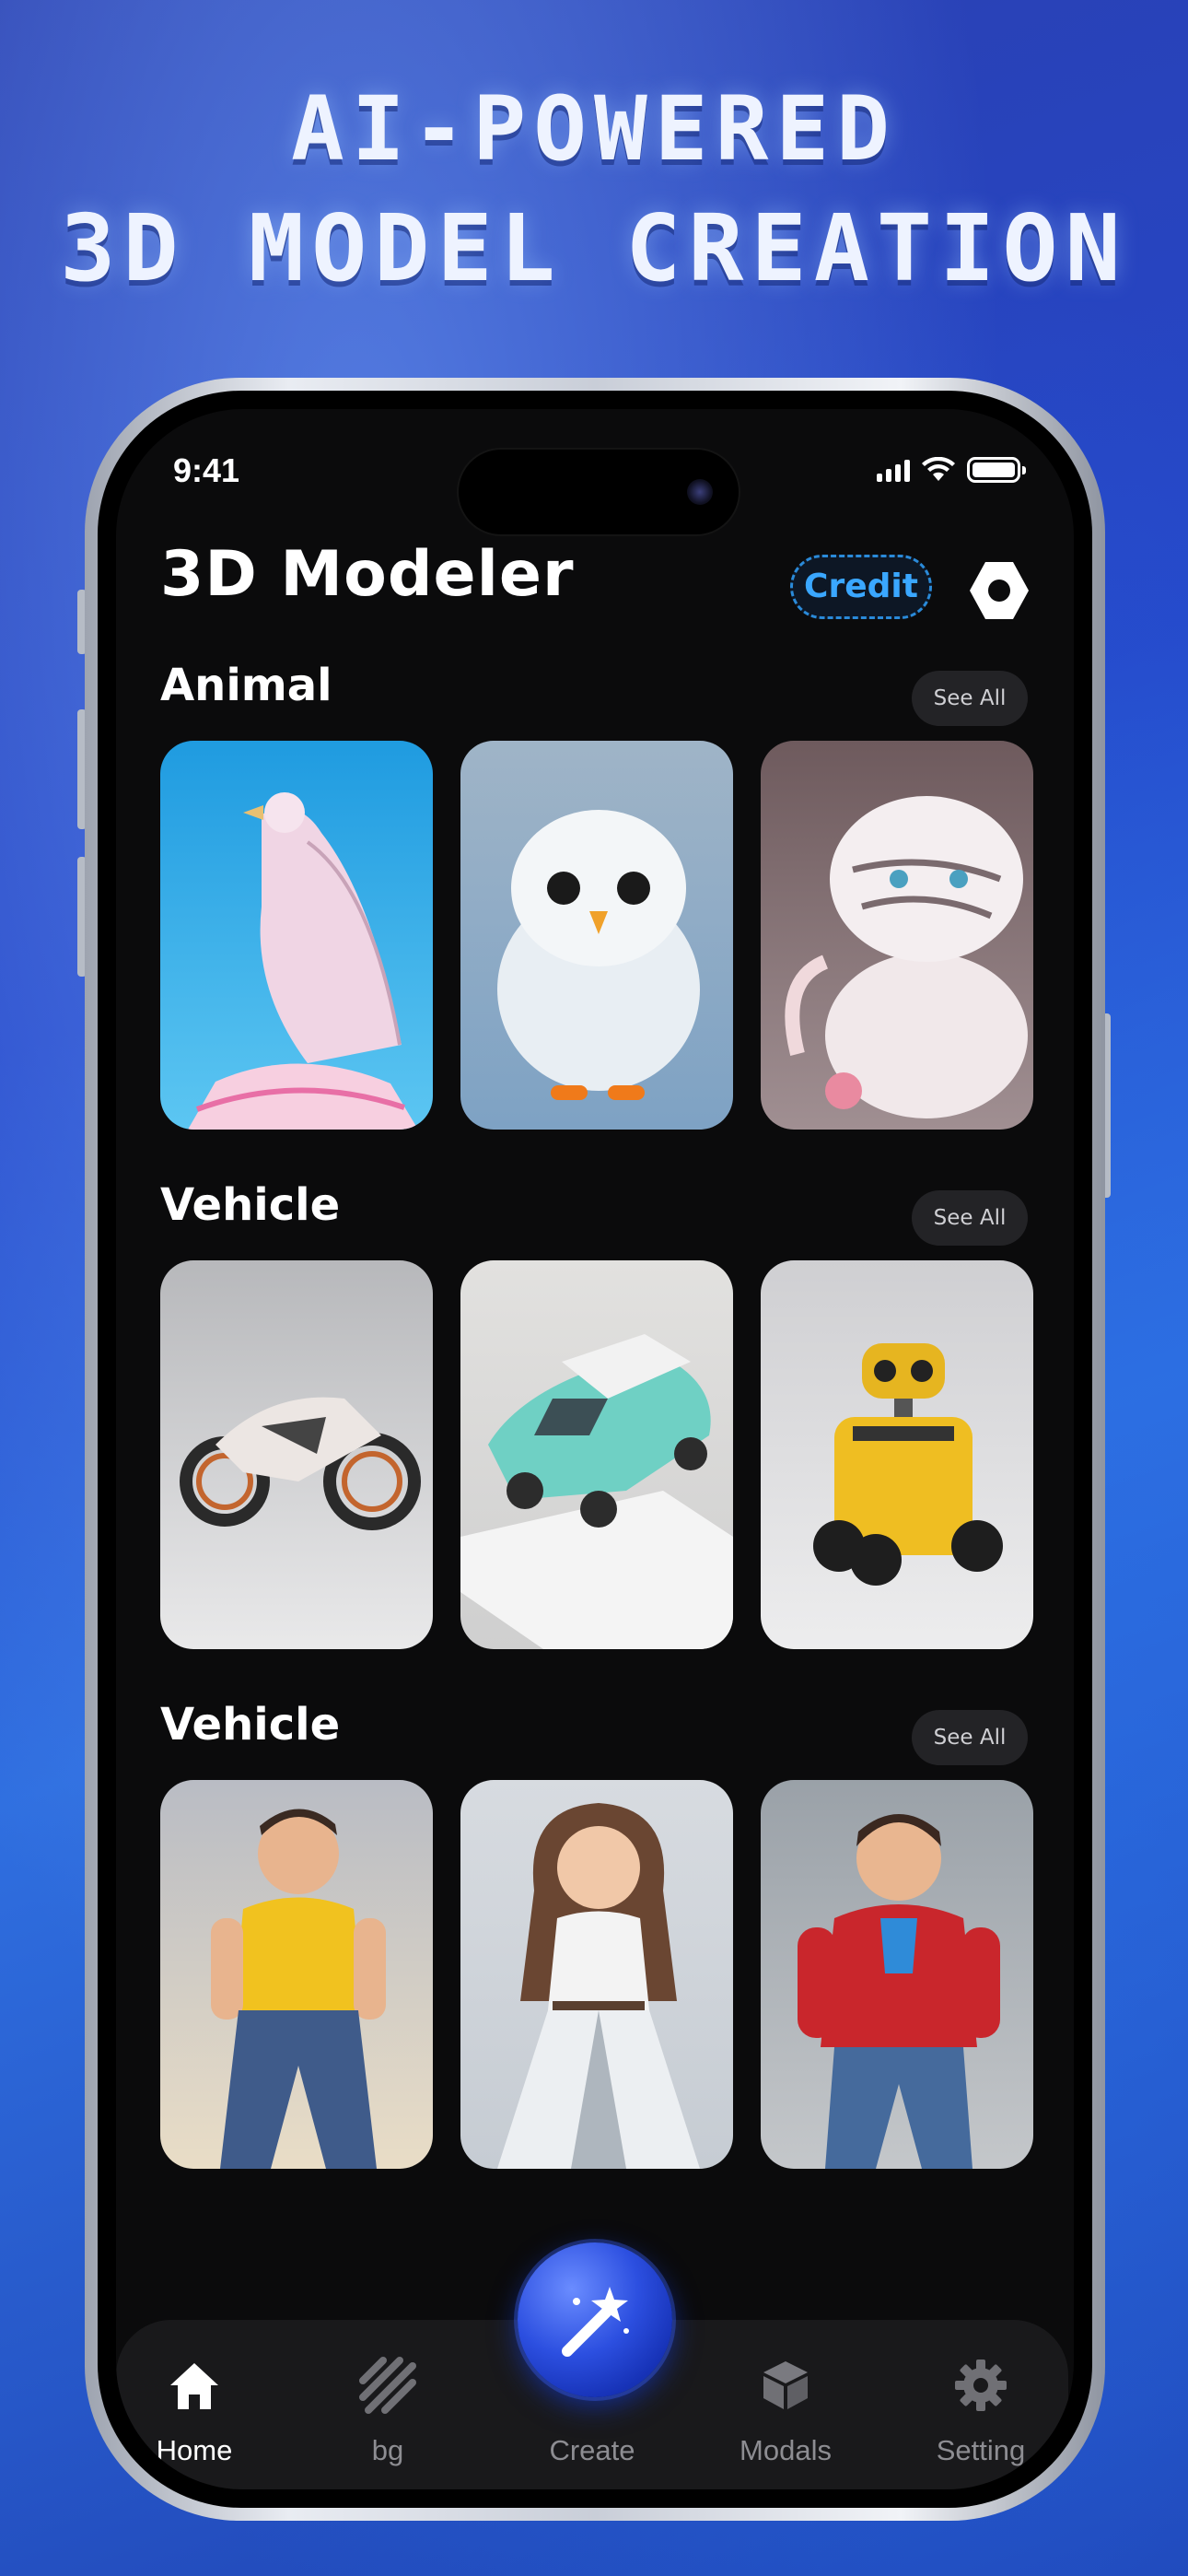 The image size is (1188, 2576). Describe the element at coordinates (194, 2450) in the screenshot. I see `nav-home-label: Home` at that location.